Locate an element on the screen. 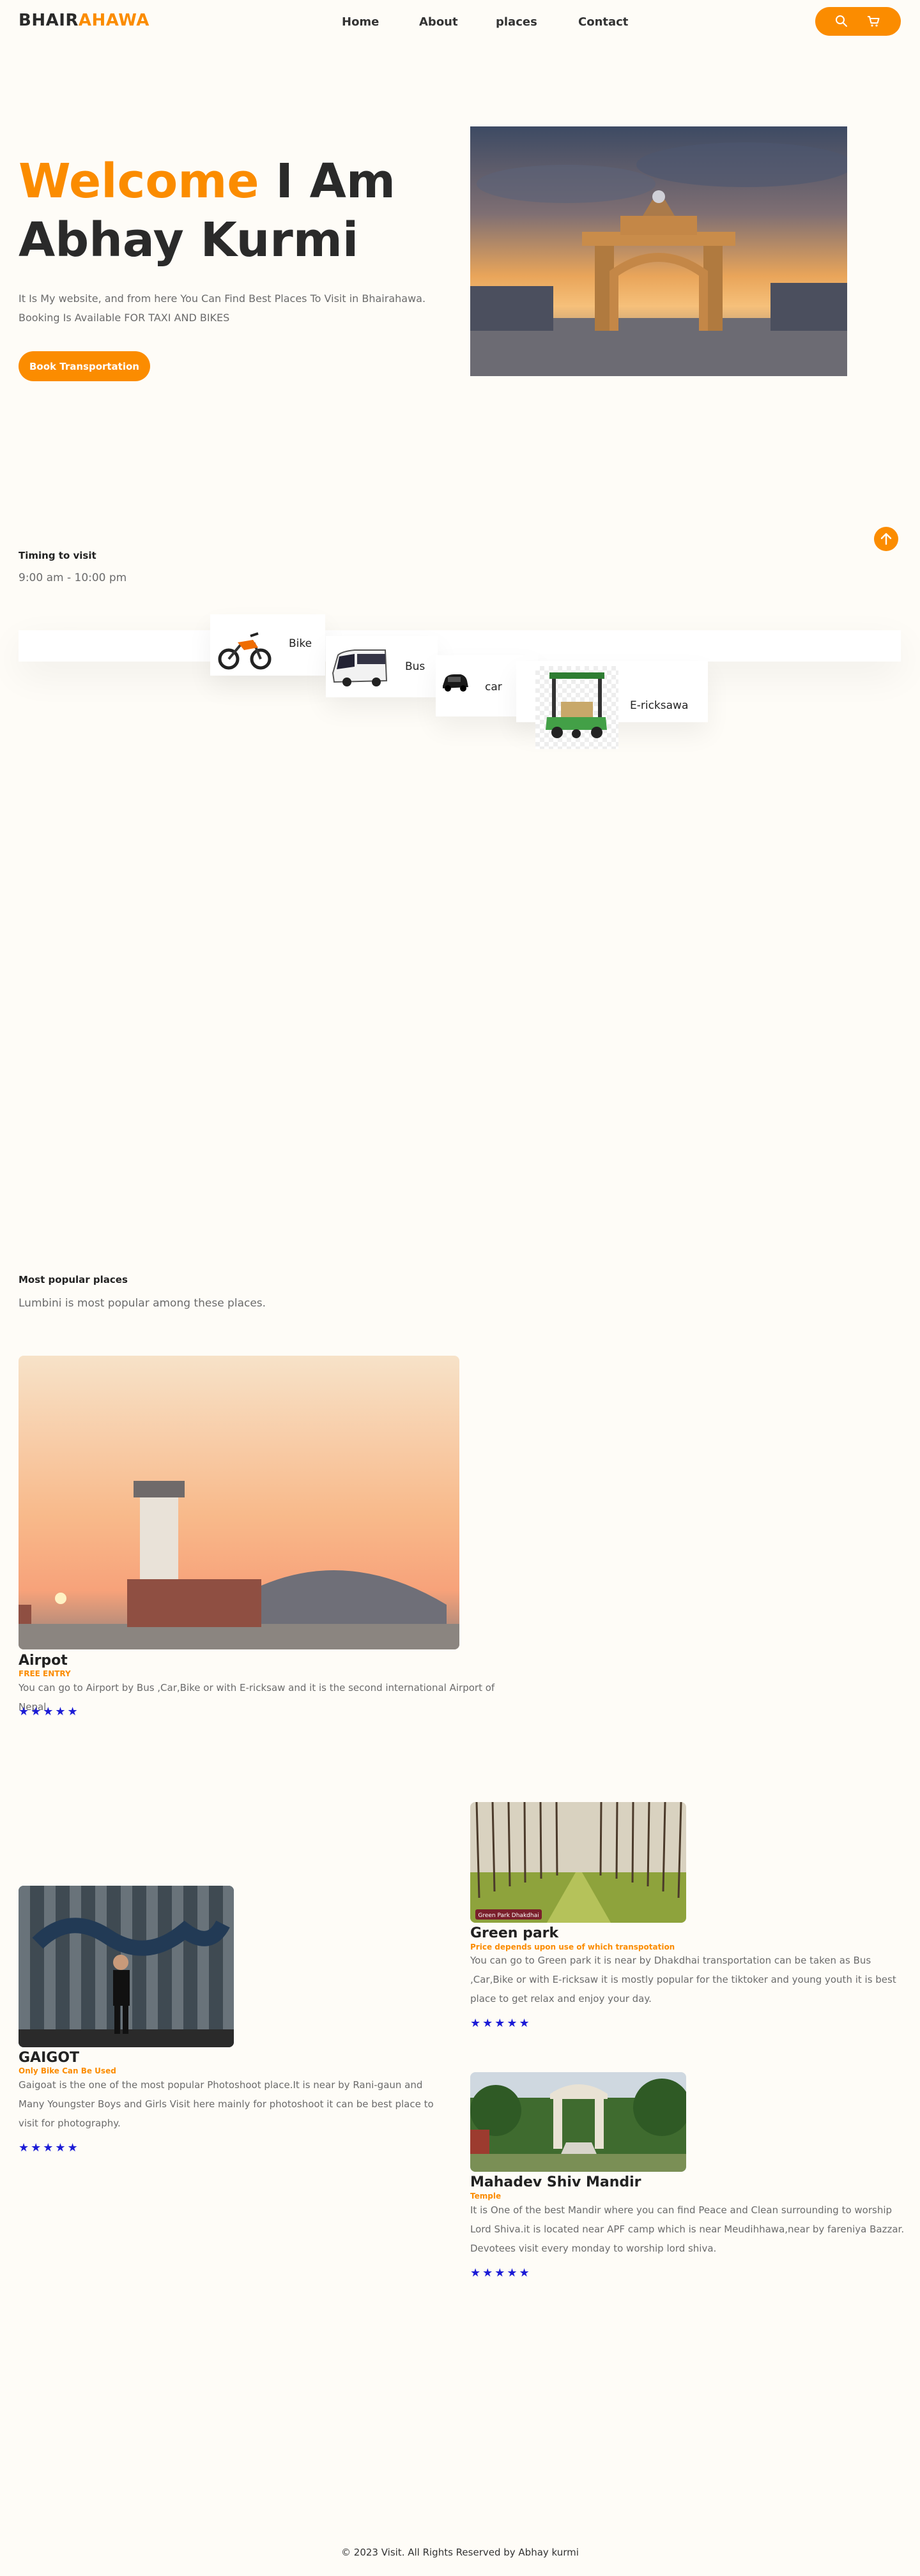 The image size is (920, 2576). logo-part1: BHAIR is located at coordinates (49, 21).